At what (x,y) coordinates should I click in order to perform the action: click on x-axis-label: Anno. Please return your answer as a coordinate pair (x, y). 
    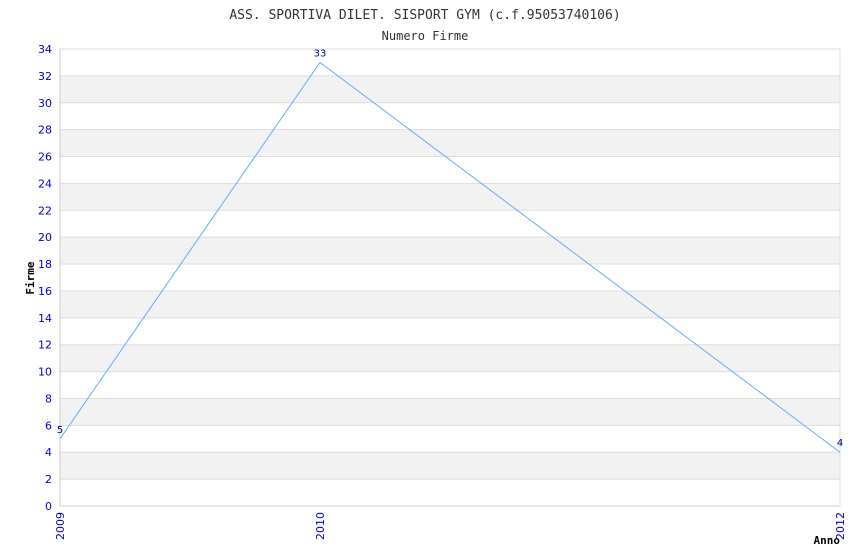
    Looking at the image, I should click on (827, 540).